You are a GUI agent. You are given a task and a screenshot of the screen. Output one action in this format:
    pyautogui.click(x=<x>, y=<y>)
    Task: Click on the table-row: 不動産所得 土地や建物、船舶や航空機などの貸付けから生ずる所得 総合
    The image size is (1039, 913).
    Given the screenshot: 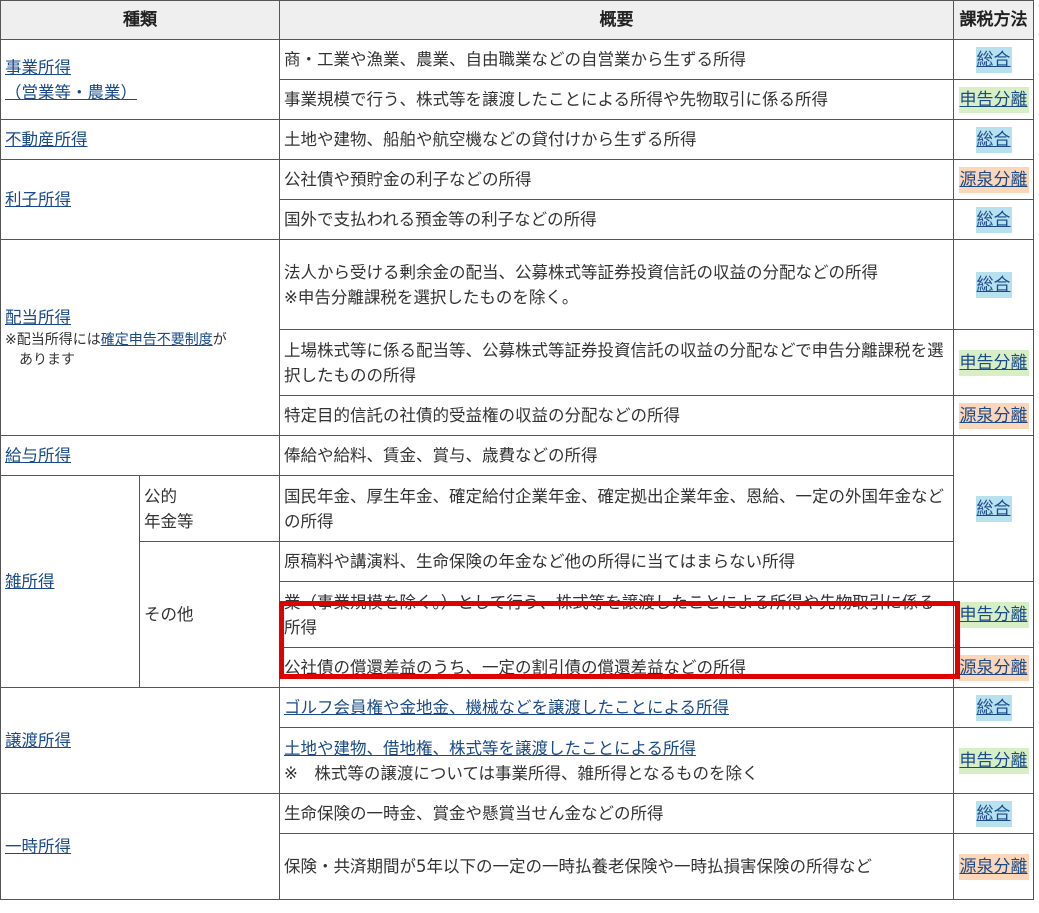 What is the action you would take?
    pyautogui.click(x=517, y=139)
    